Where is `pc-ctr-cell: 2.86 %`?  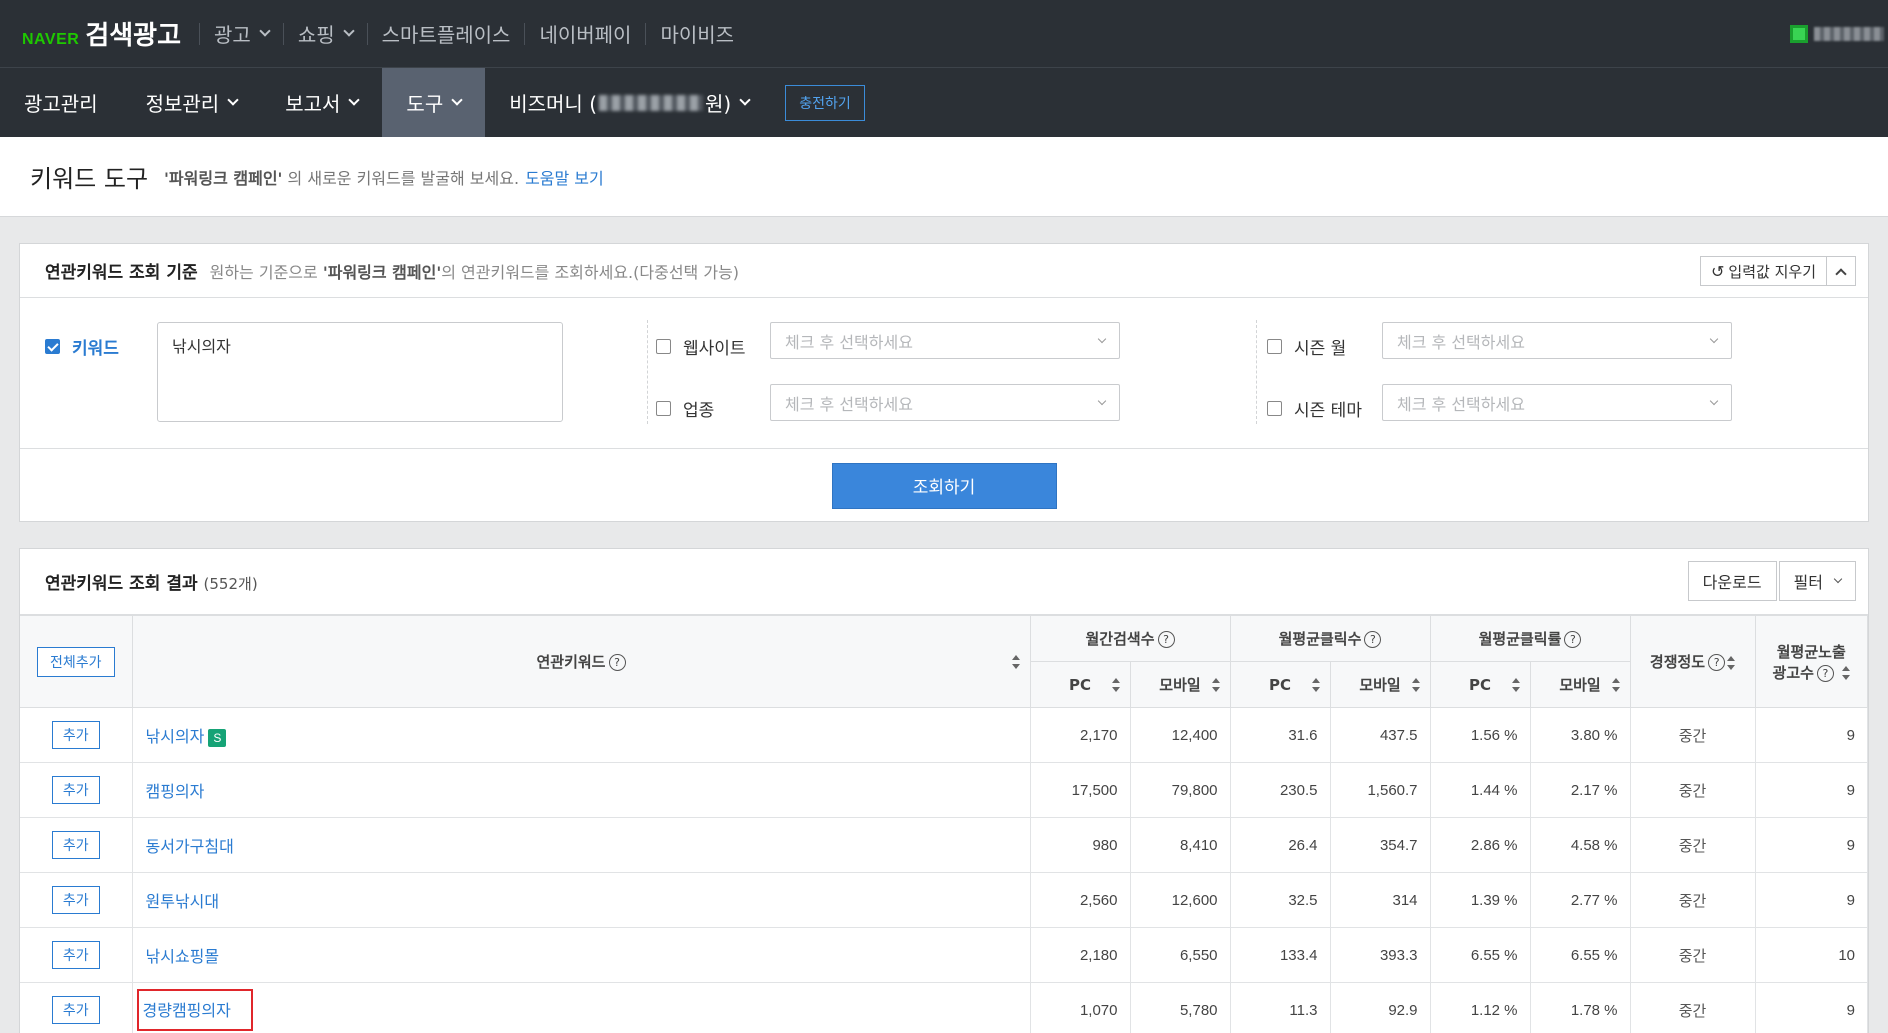 pc-ctr-cell: 2.86 % is located at coordinates (1480, 845).